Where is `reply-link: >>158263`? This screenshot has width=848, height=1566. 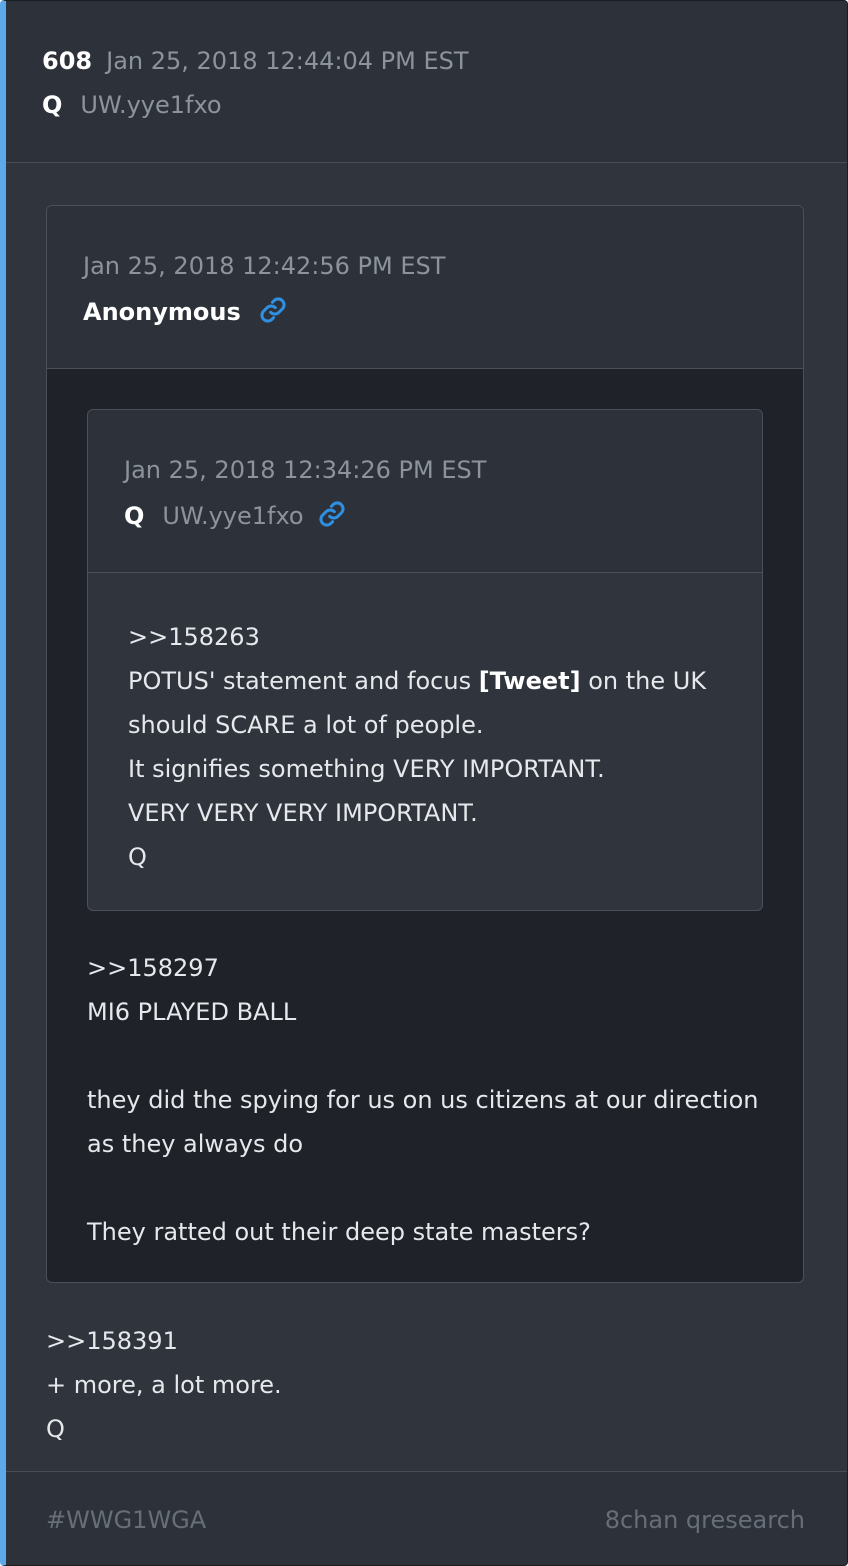
reply-link: >>158263 is located at coordinates (417, 637).